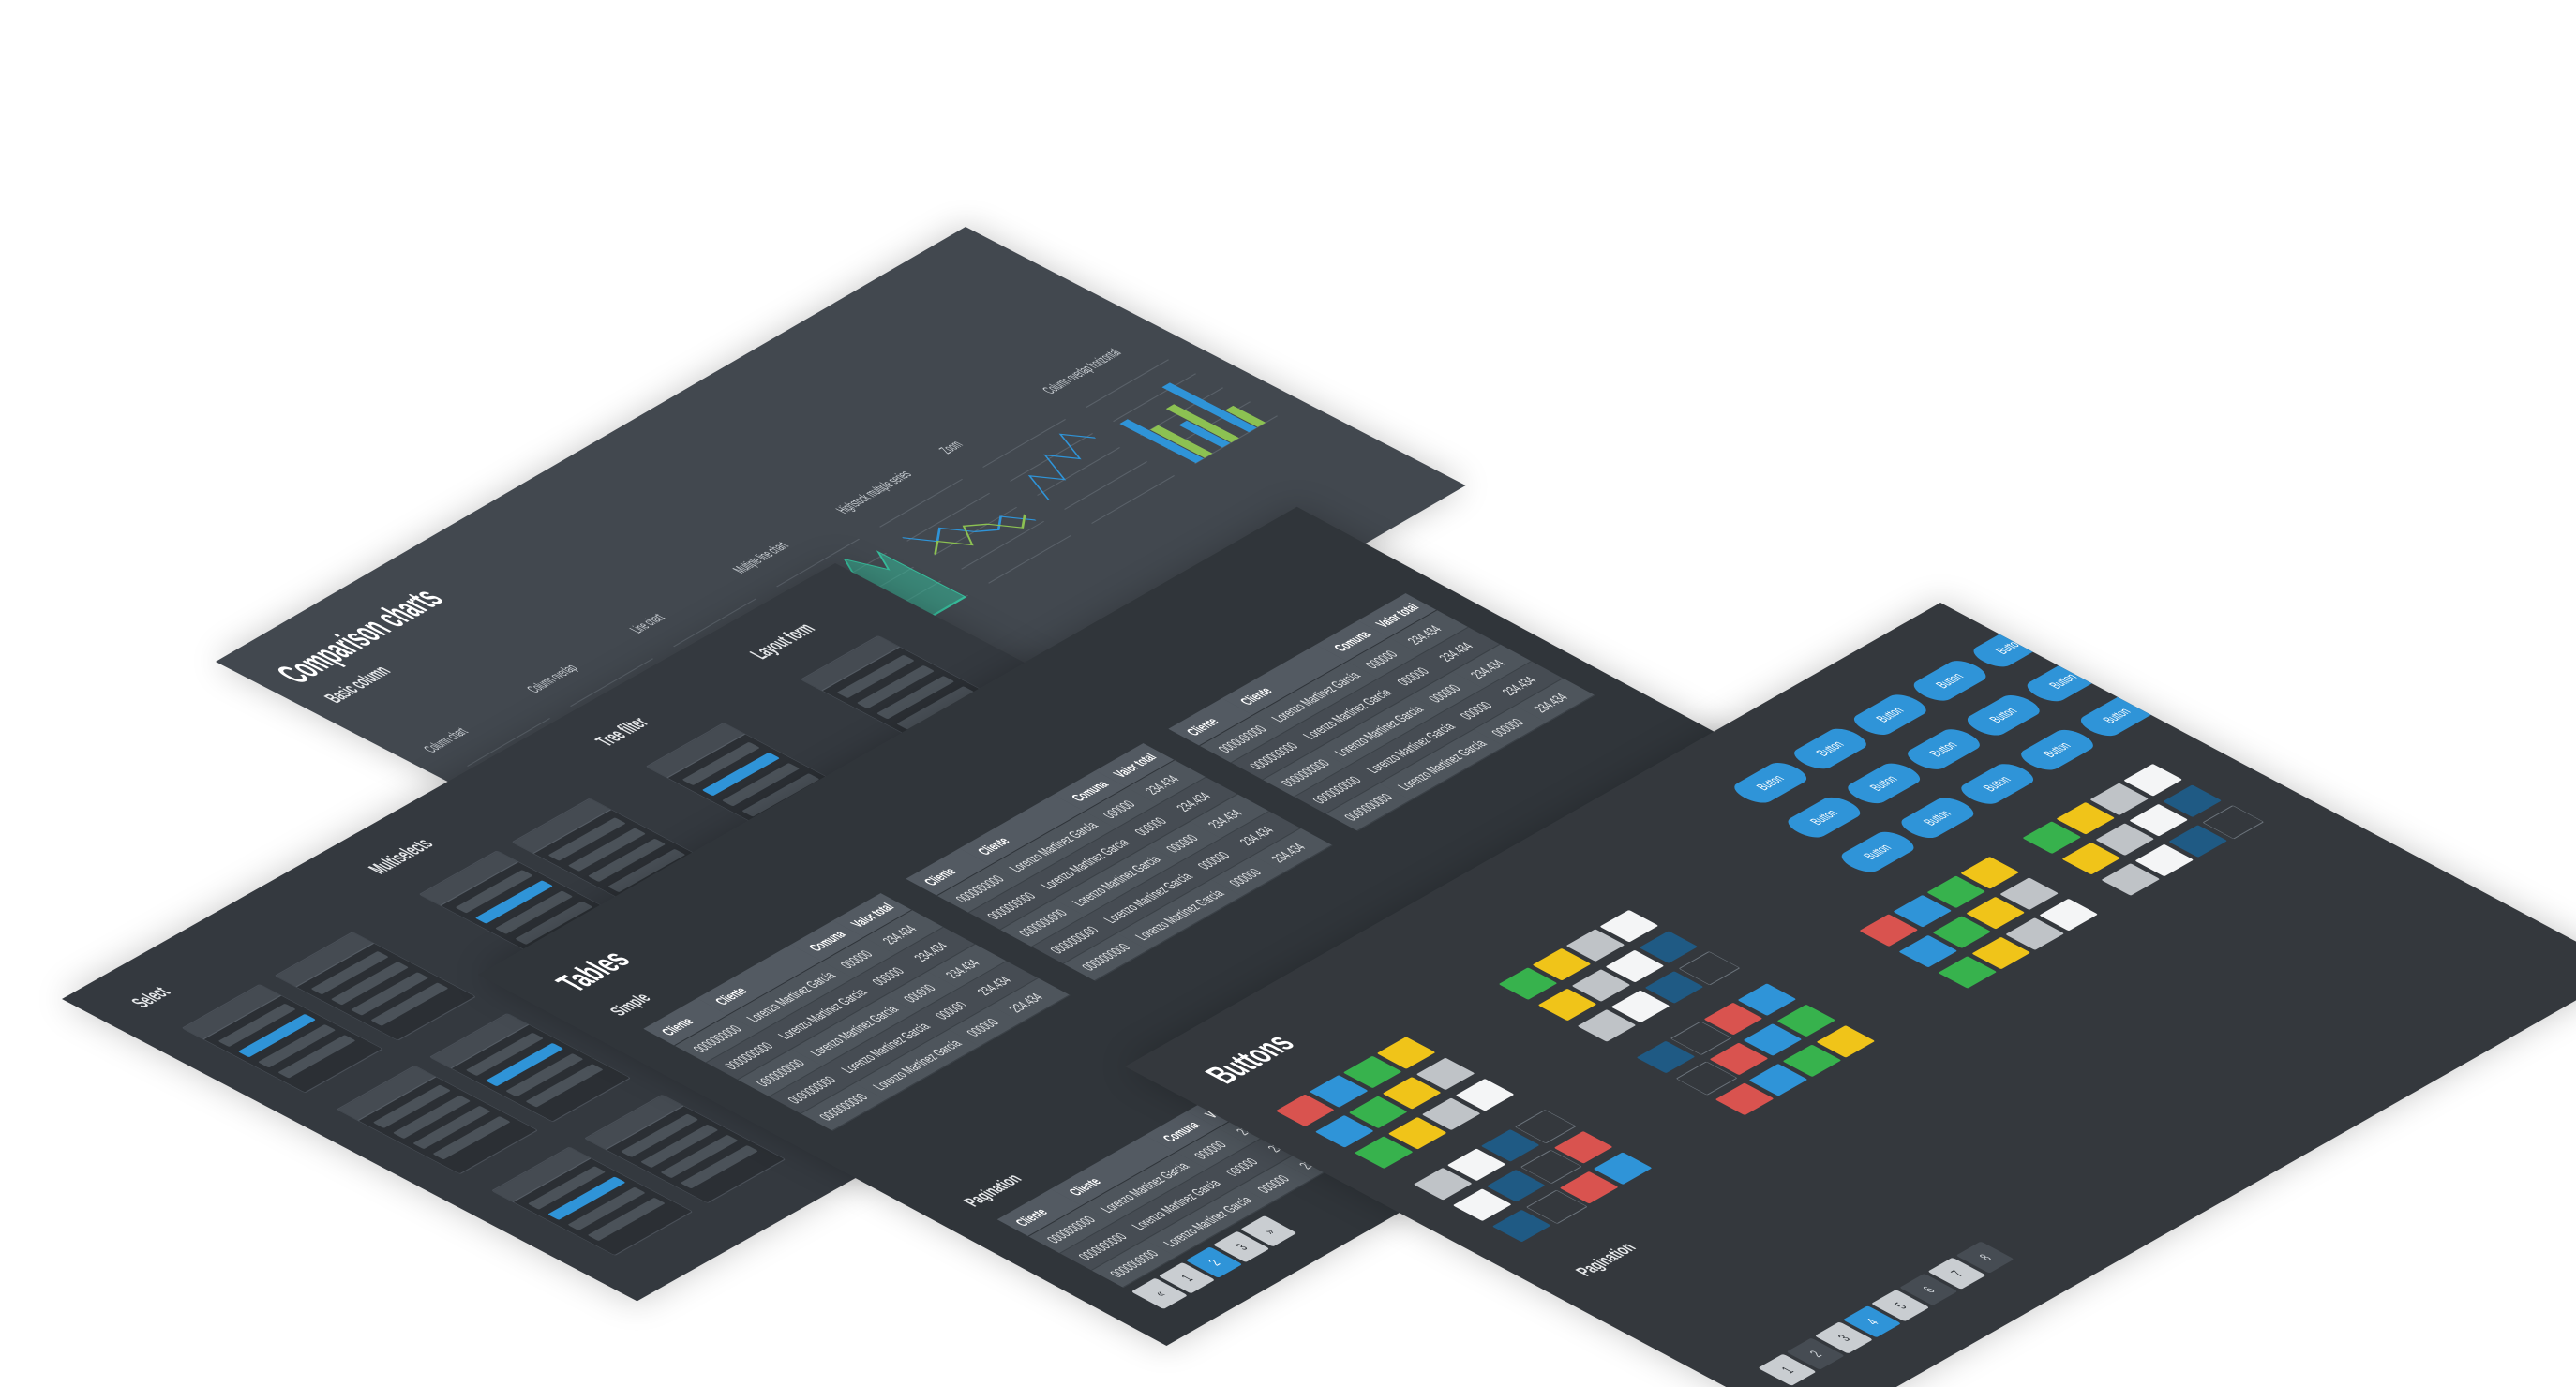 The image size is (2576, 1387). I want to click on section-layout-form: Layout form, so click(783, 641).